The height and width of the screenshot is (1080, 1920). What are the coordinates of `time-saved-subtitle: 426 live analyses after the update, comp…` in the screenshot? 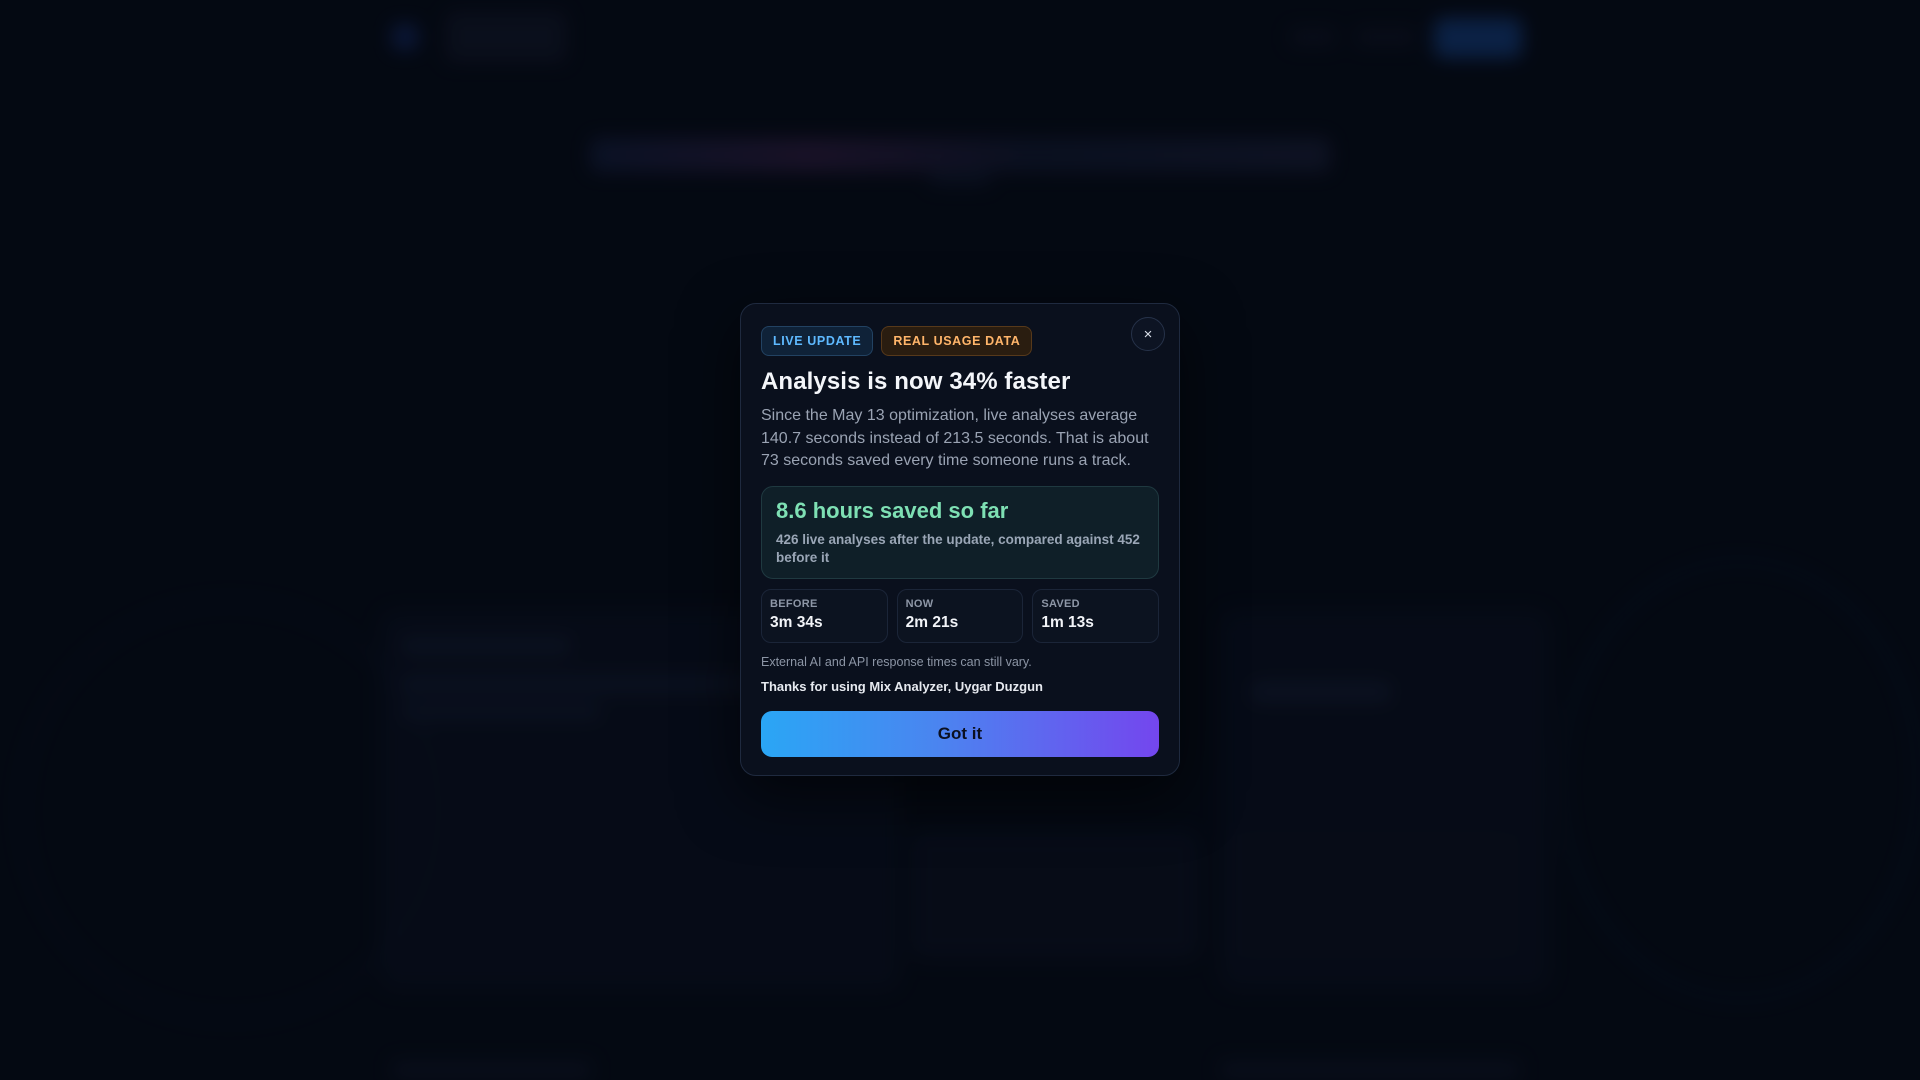 It's located at (958, 549).